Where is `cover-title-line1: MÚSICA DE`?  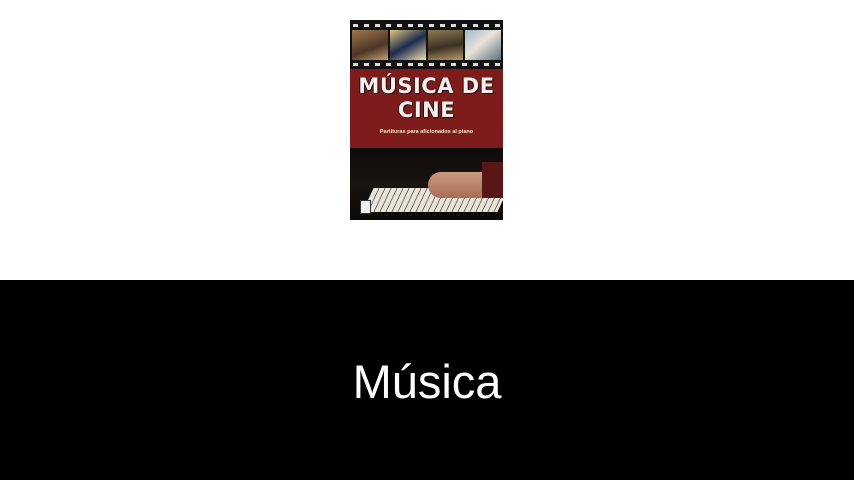
cover-title-line1: MÚSICA DE is located at coordinates (426, 86).